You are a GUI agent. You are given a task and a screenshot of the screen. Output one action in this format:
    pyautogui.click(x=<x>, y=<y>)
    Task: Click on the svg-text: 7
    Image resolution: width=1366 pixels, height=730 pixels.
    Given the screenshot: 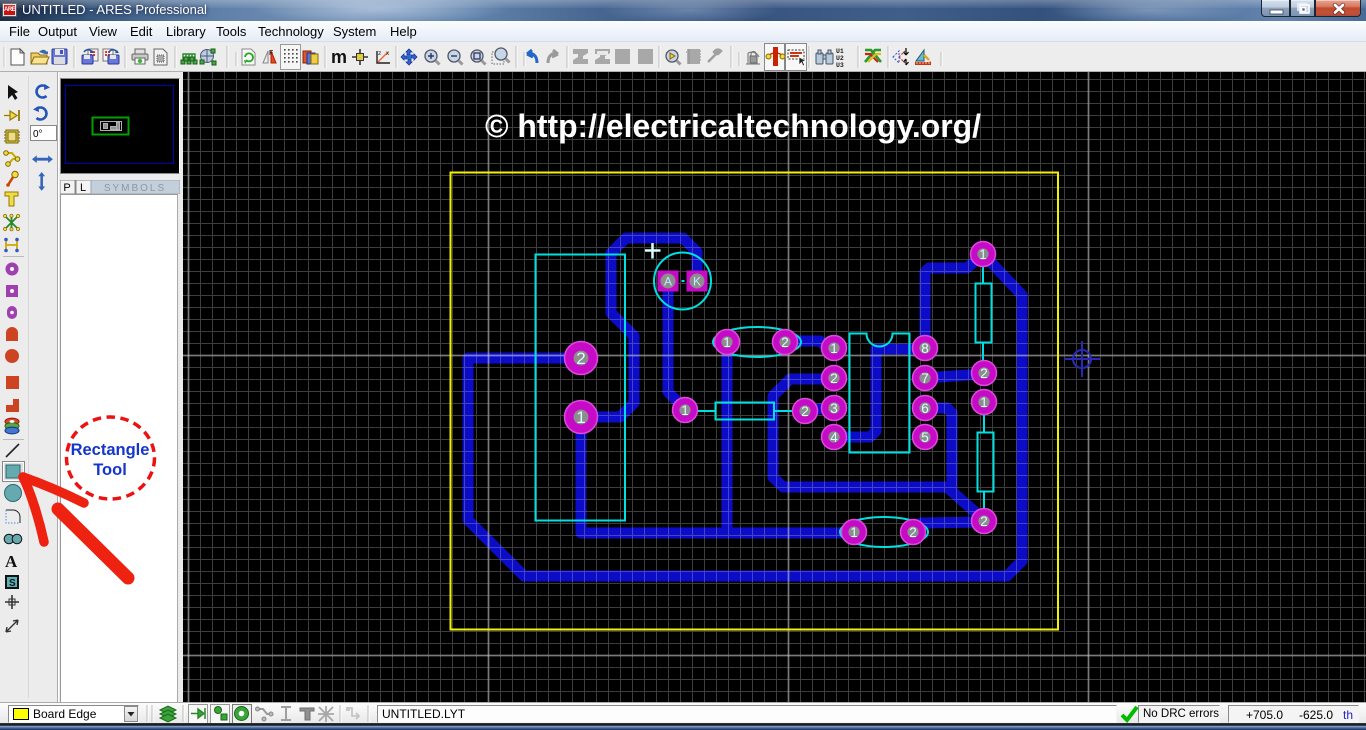 What is the action you would take?
    pyautogui.click(x=925, y=378)
    